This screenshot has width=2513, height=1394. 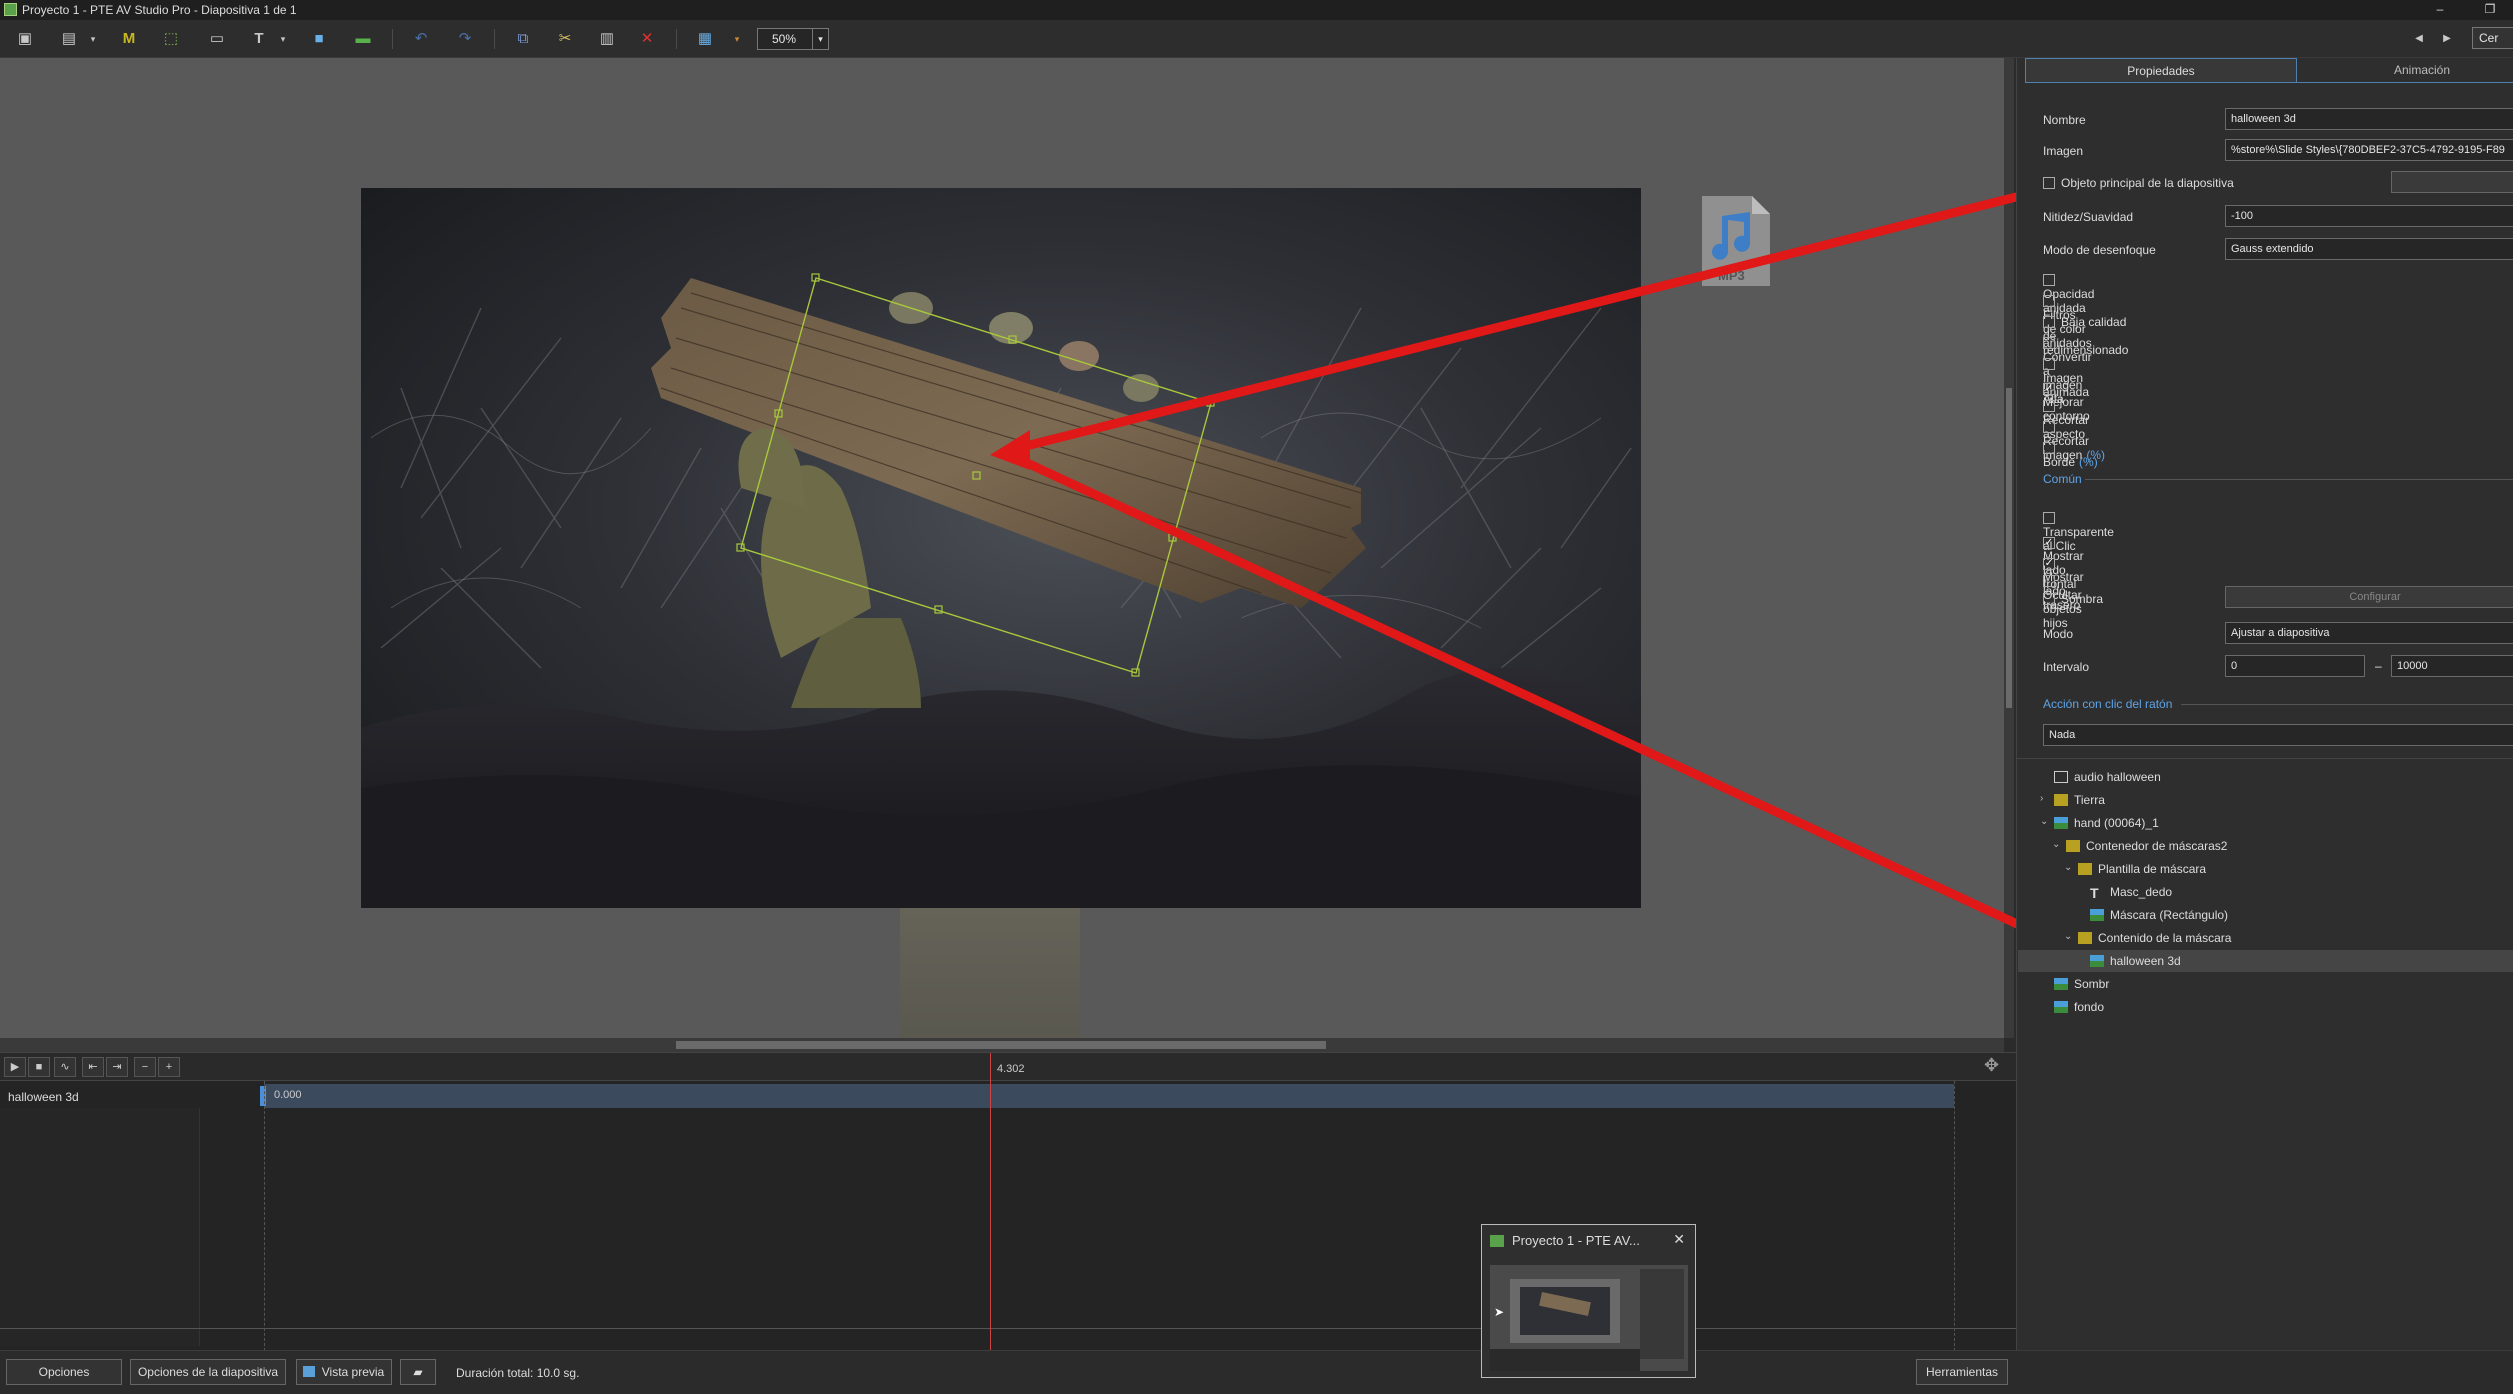 I want to click on tree-item-label: fondo, so click(x=2089, y=1007).